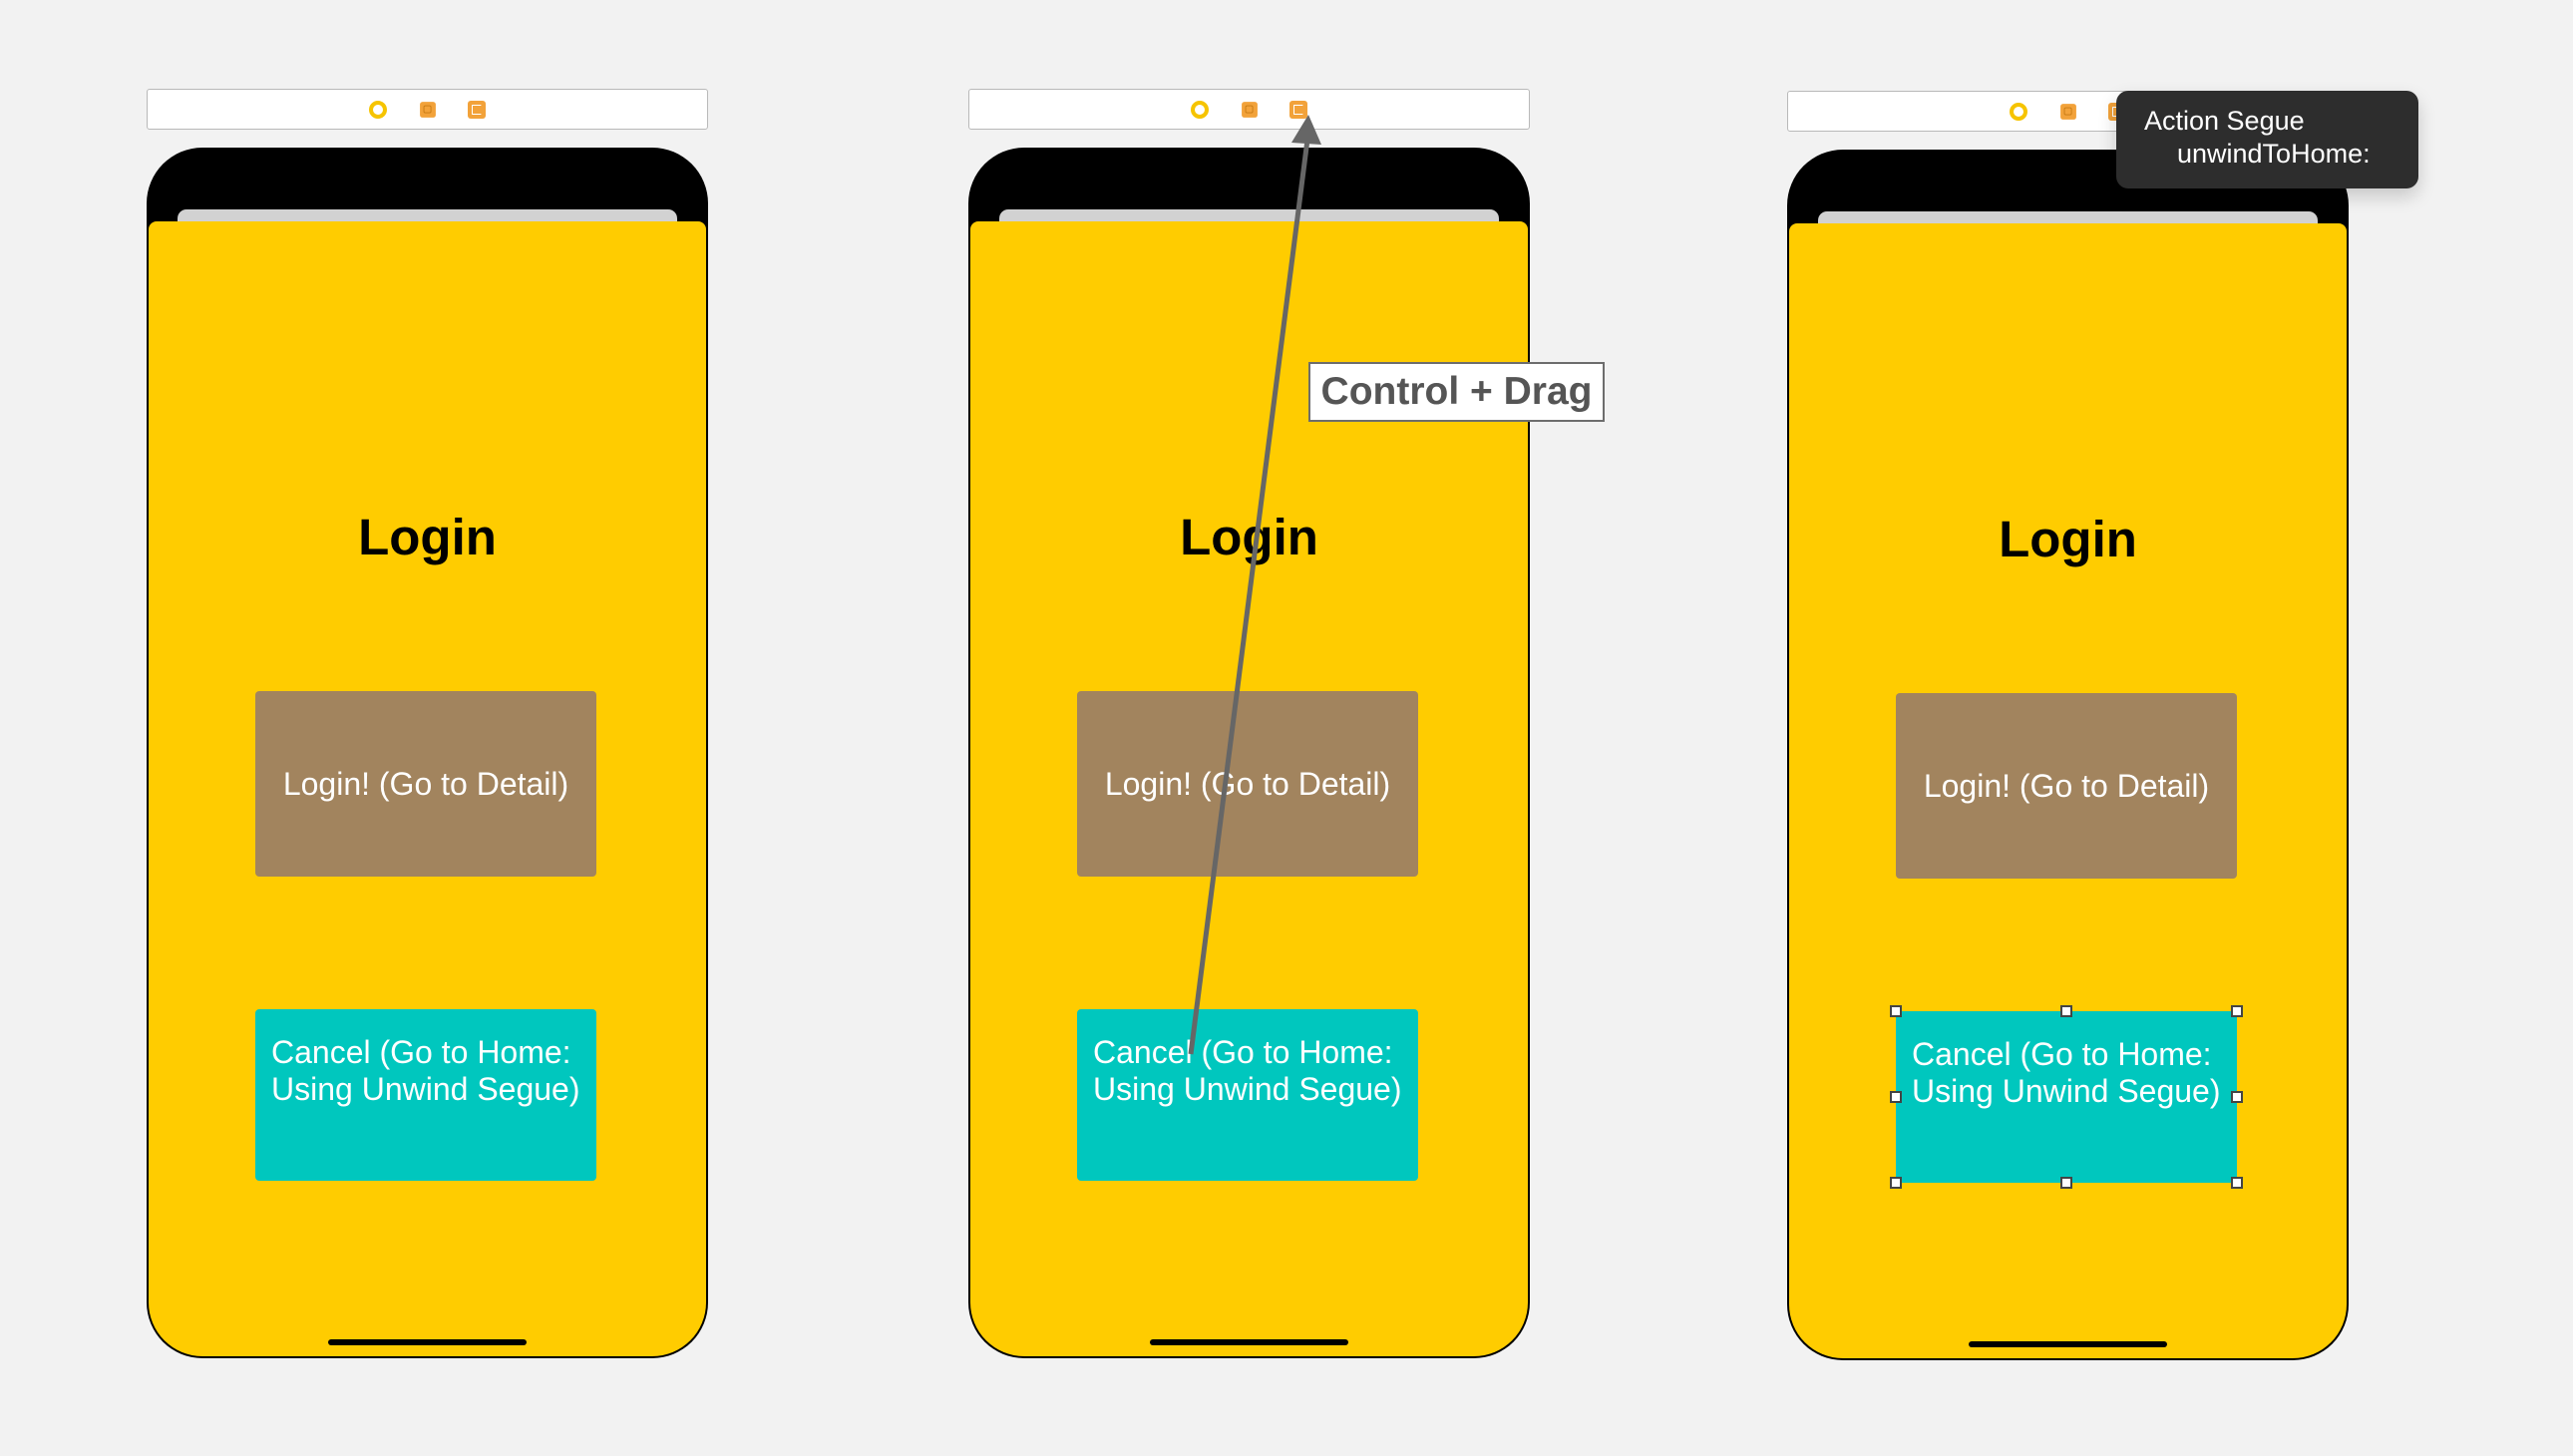  What do you see at coordinates (2237, 1097) in the screenshot?
I see `selection-handle-right` at bounding box center [2237, 1097].